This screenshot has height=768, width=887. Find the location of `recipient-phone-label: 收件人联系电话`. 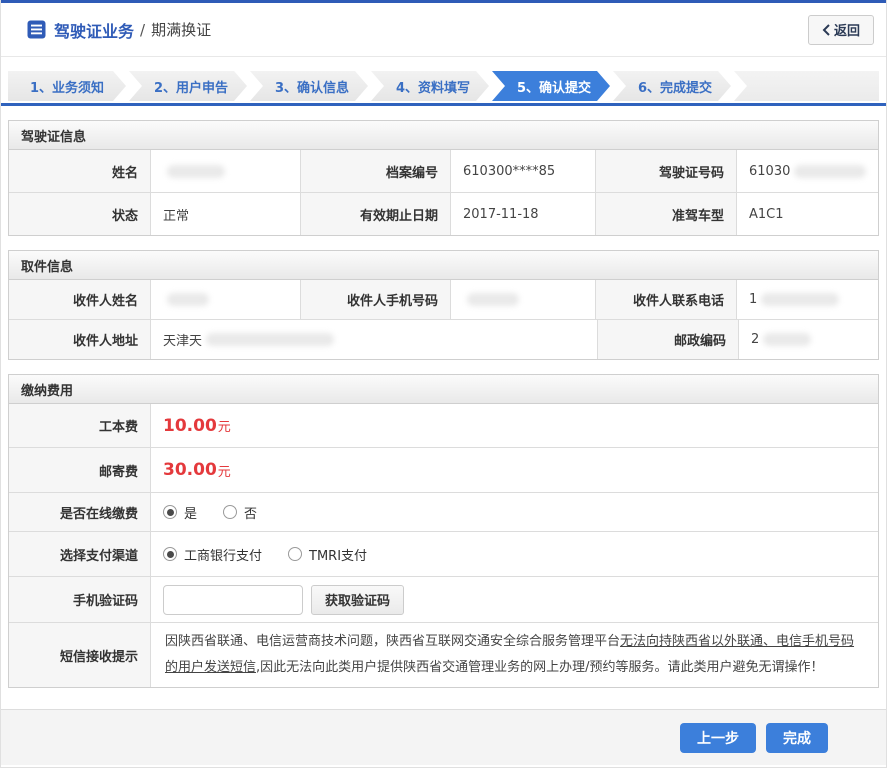

recipient-phone-label: 收件人联系电话 is located at coordinates (665, 299).